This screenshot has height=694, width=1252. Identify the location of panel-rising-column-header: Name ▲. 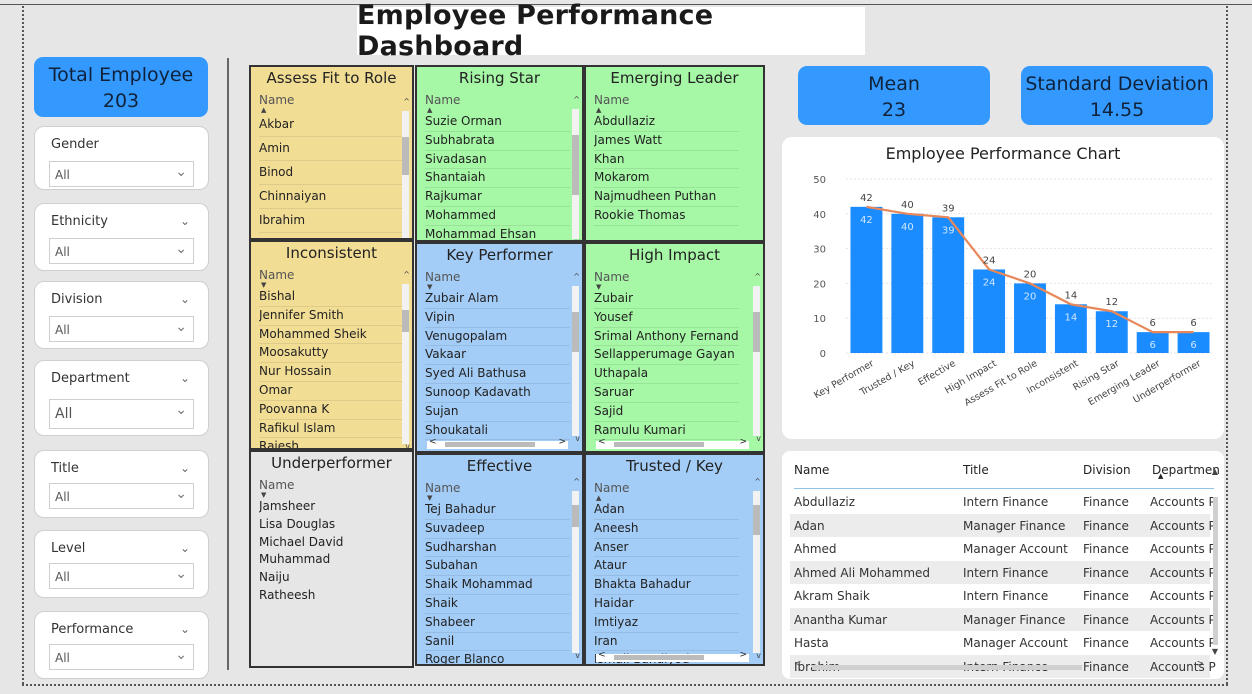
(499, 103).